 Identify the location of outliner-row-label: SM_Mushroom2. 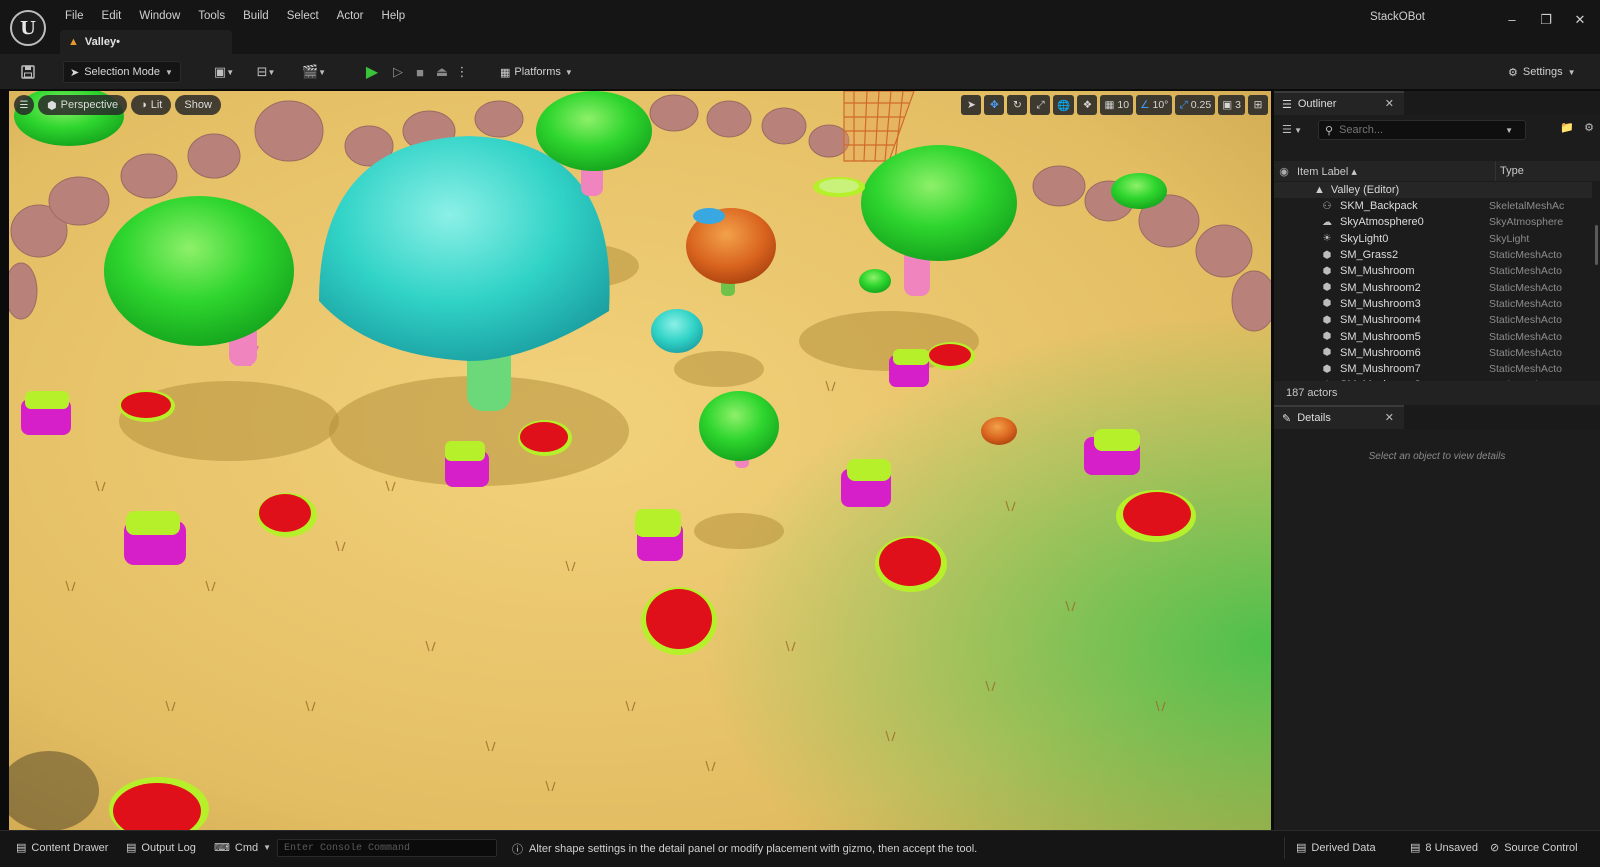
(1380, 287).